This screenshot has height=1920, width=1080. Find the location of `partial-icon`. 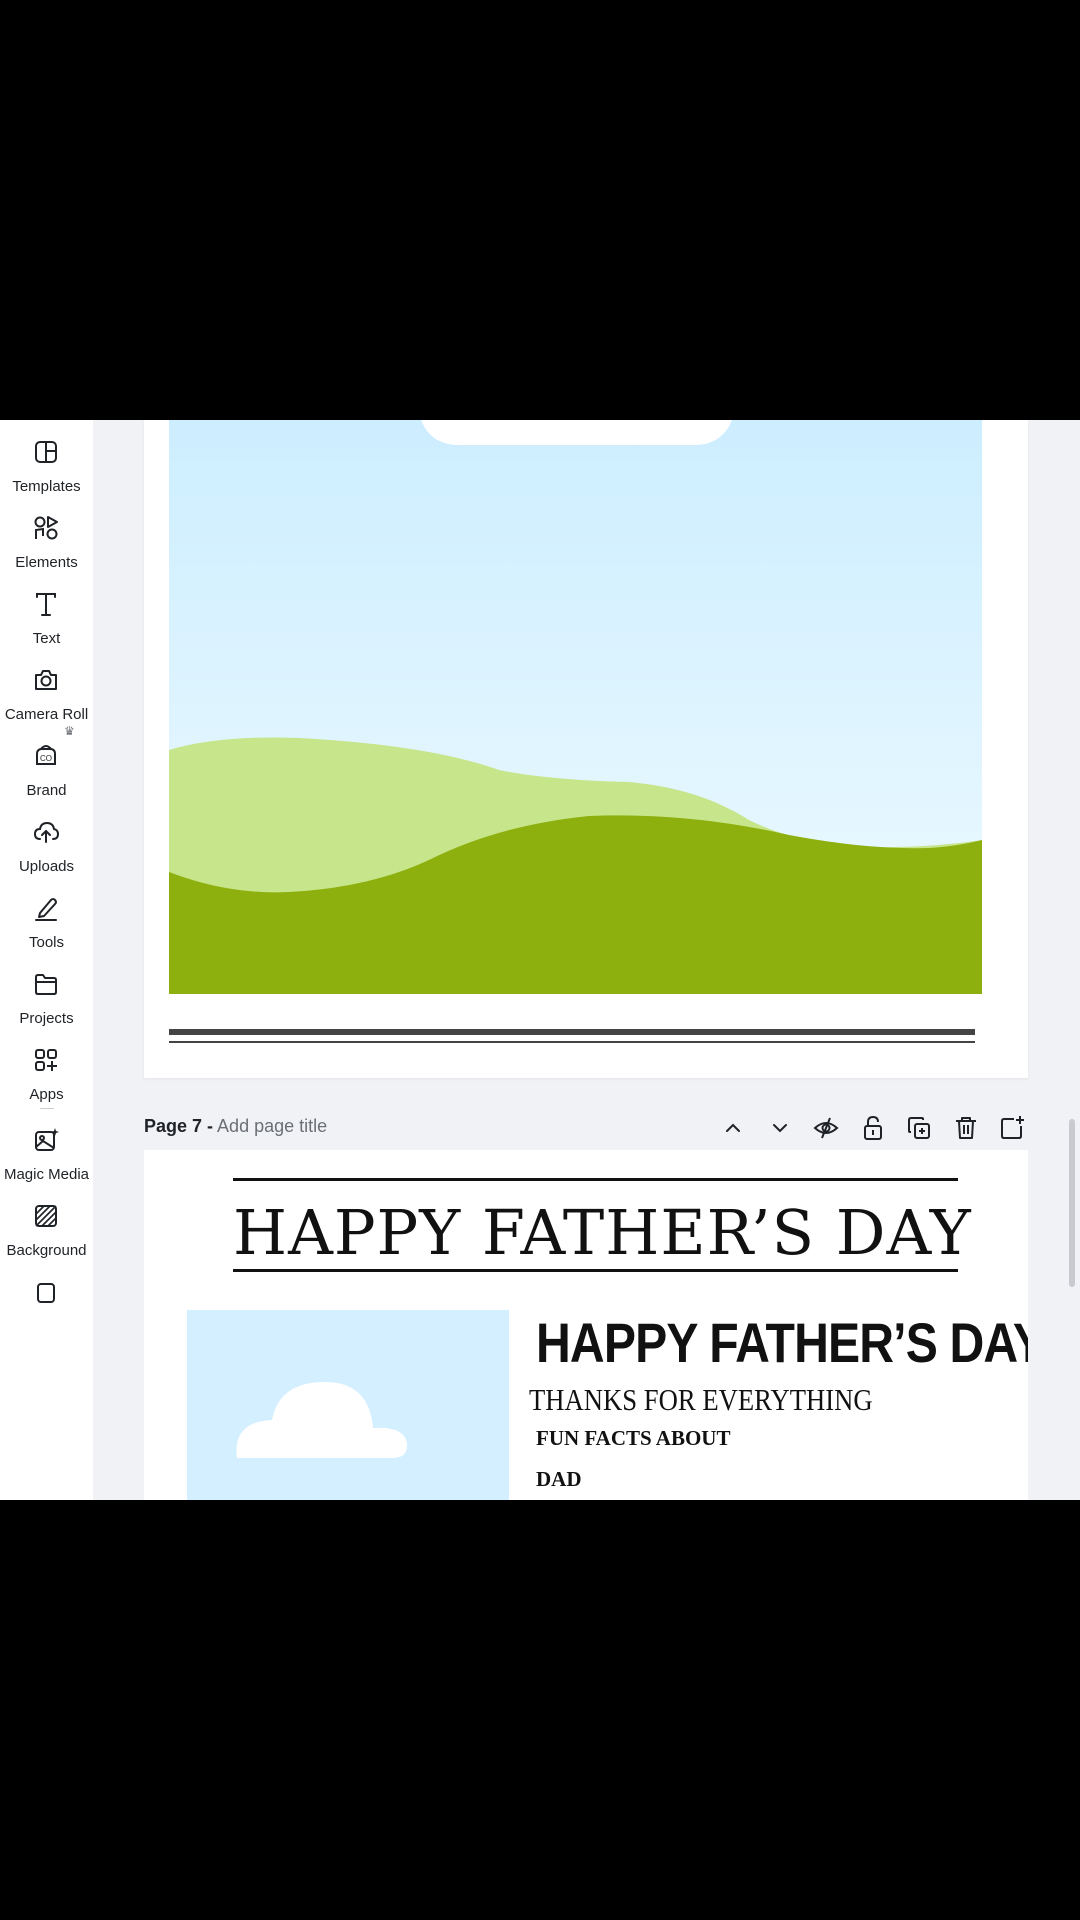

partial-icon is located at coordinates (46, 1293).